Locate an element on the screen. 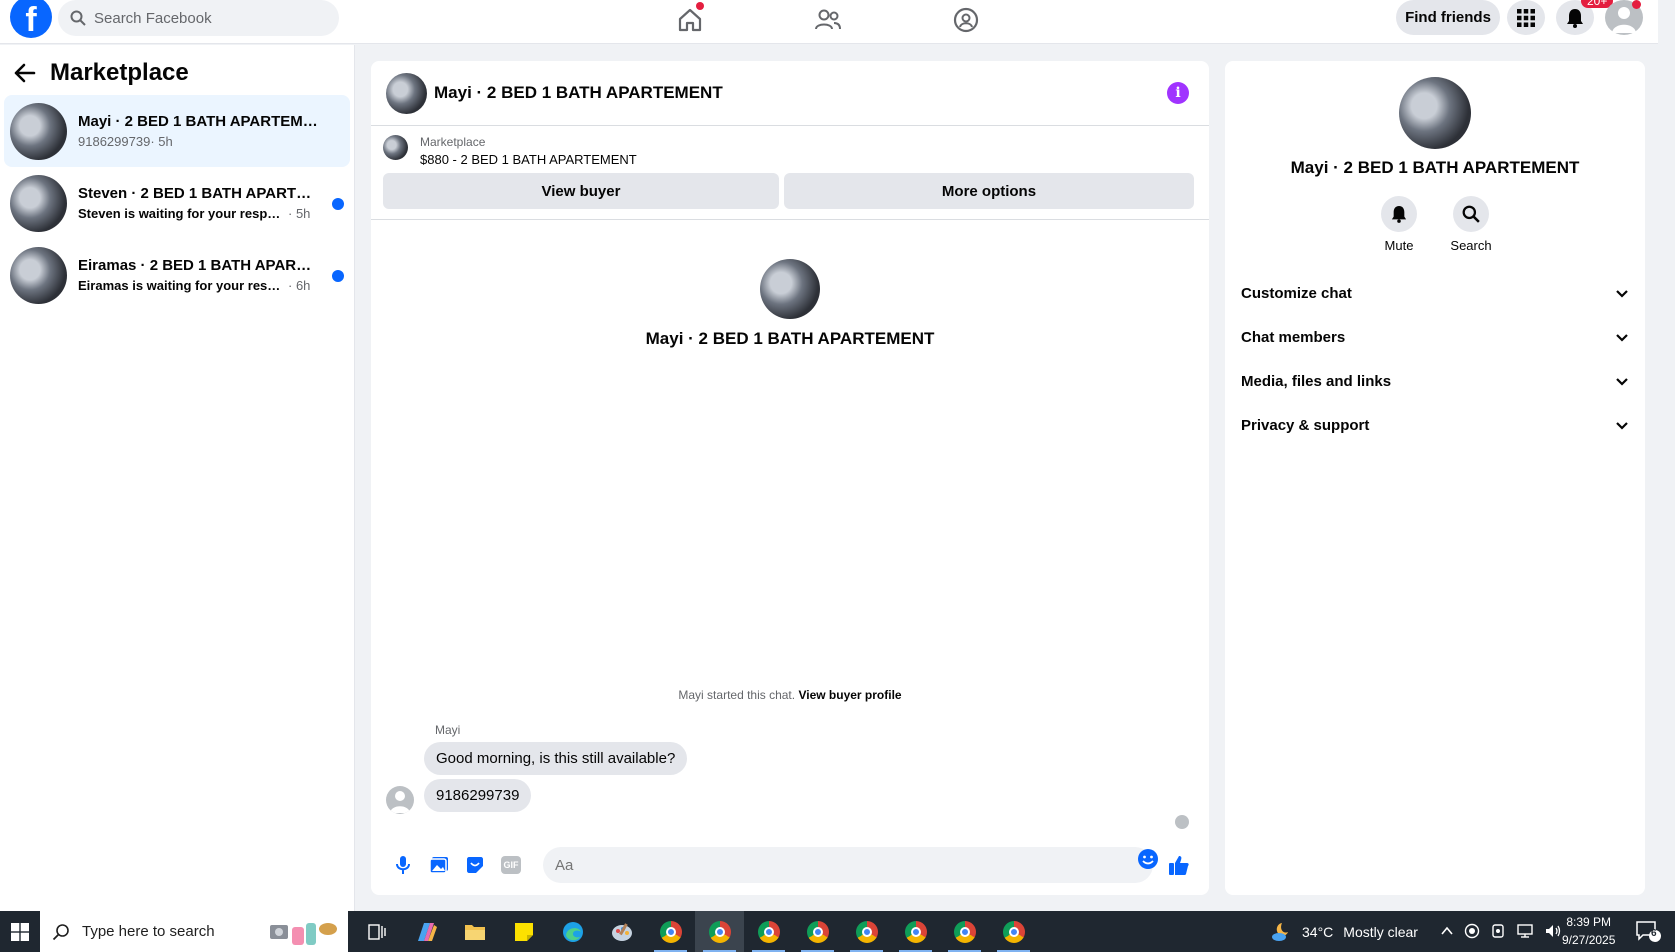  details-avatar is located at coordinates (1435, 113).